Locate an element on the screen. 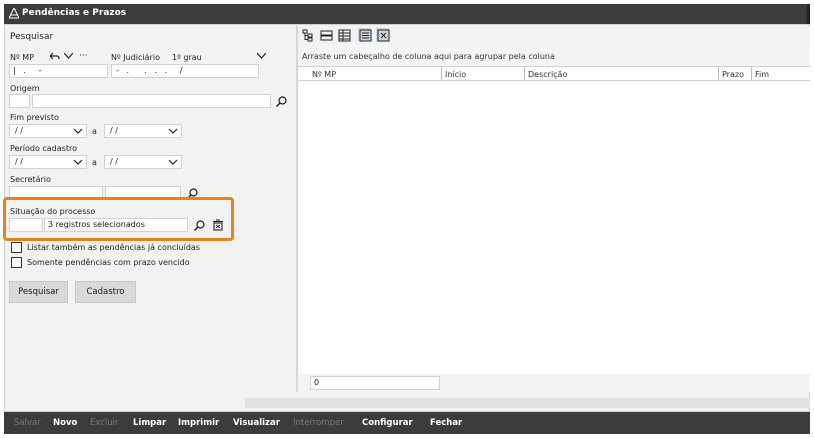 This screenshot has height=438, width=814. limpar-button: Limpar is located at coordinates (149, 423).